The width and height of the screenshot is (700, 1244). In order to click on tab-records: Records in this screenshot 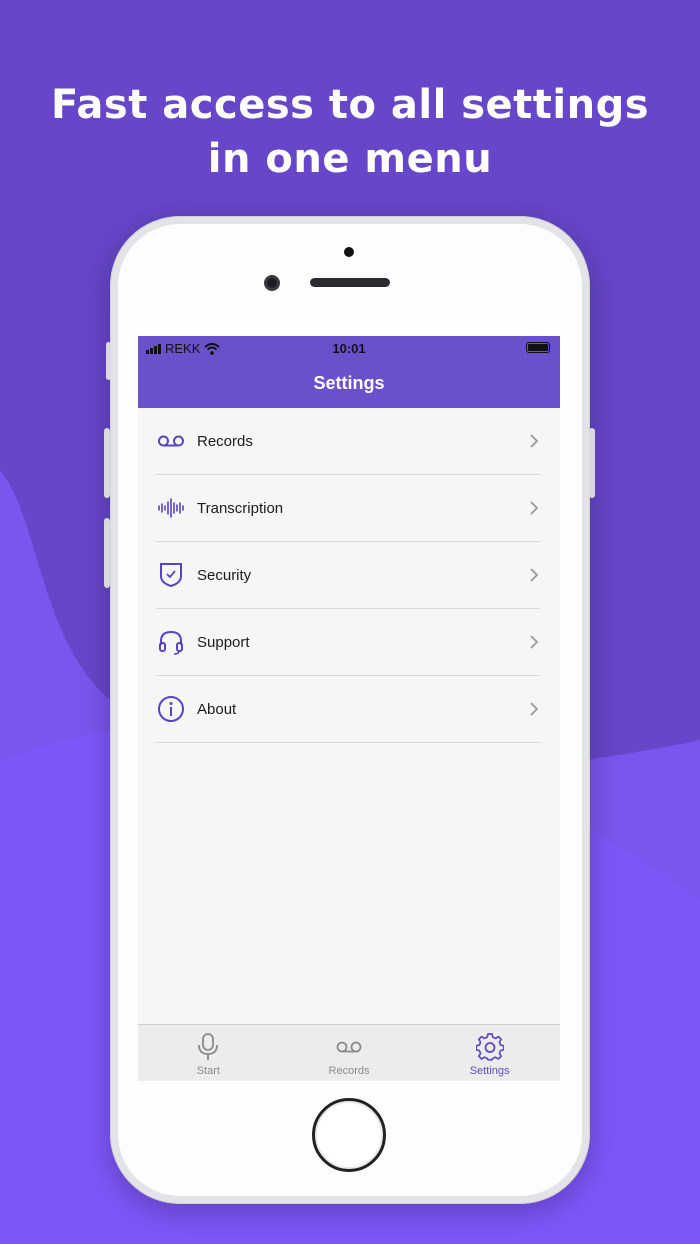, I will do `click(349, 1053)`.